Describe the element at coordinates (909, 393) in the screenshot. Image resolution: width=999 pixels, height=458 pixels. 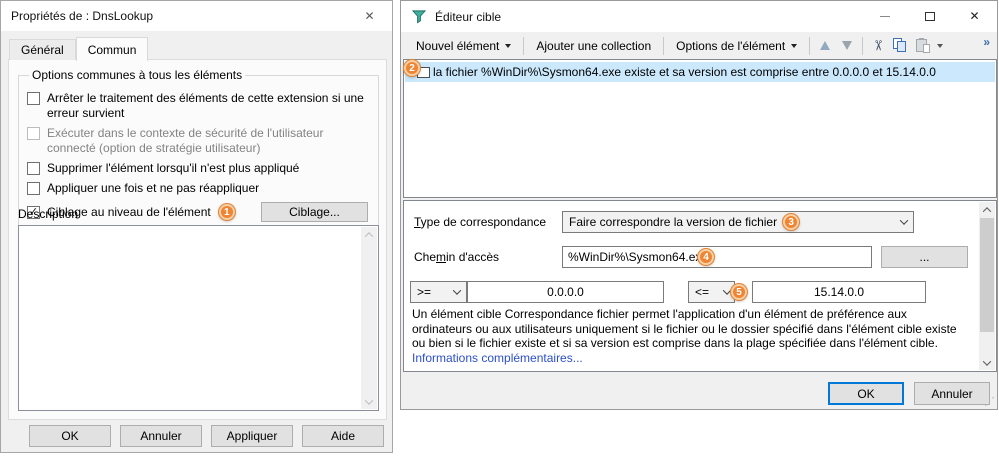
I see `dialog-button-row: OK Annuler` at that location.